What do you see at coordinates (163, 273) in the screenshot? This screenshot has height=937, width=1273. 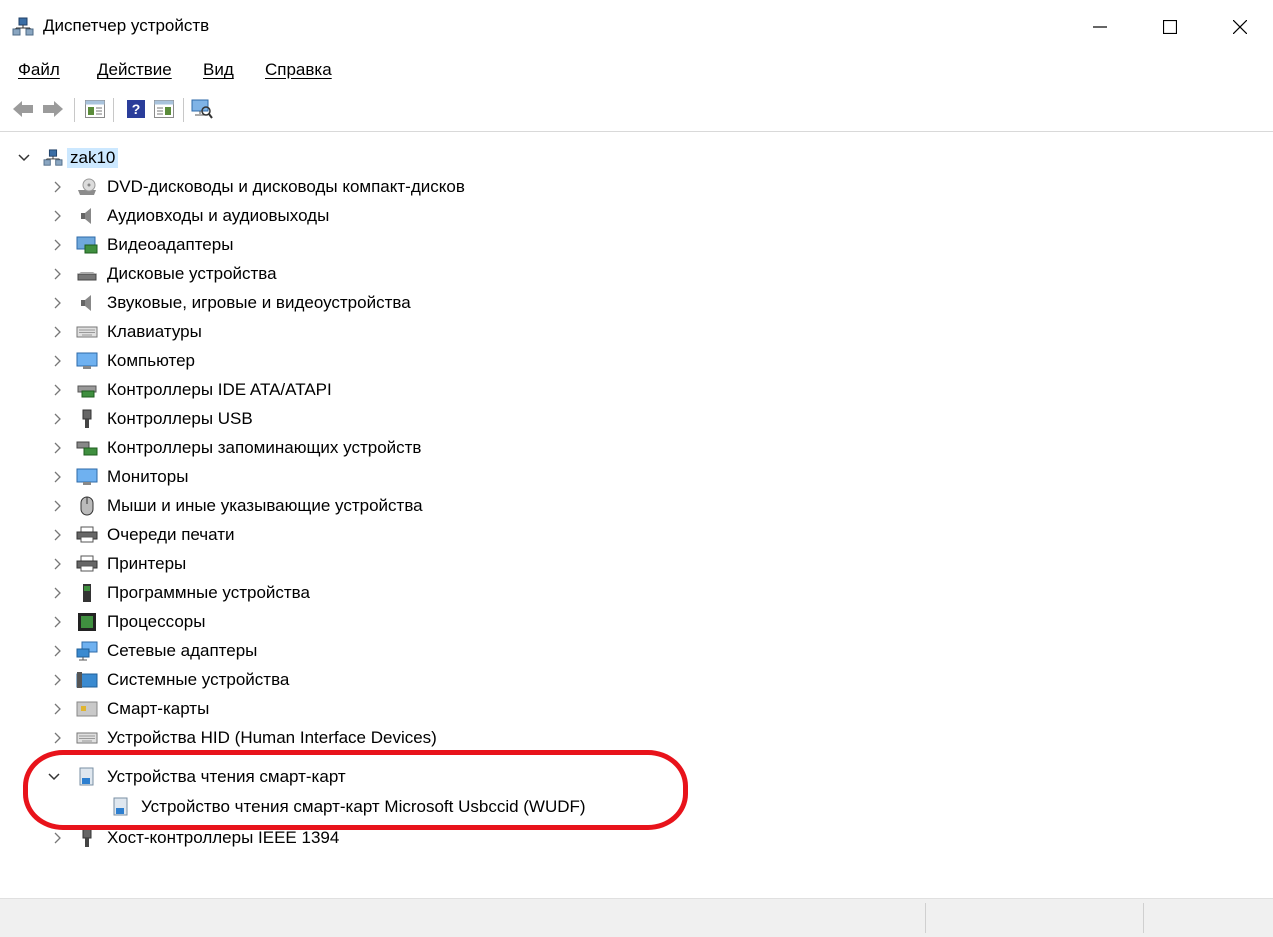 I see `tree-item-disk-drives: Дисковые устройства` at bounding box center [163, 273].